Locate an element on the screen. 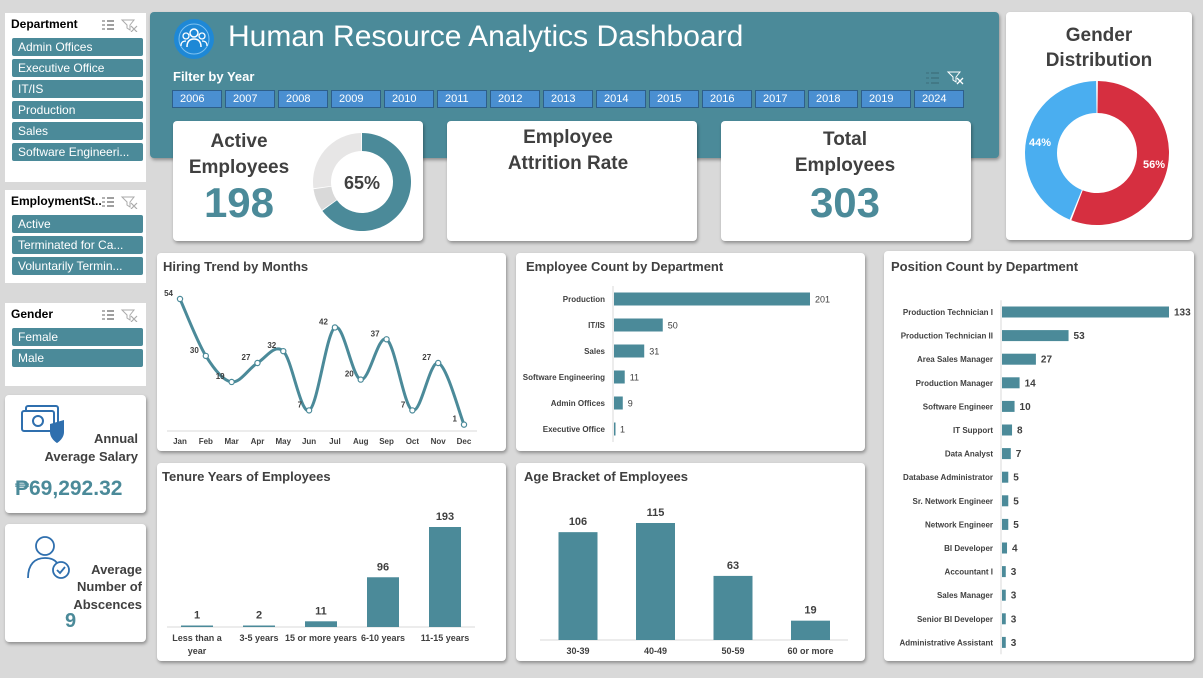 Image resolution: width=1203 pixels, height=678 pixels. hiring-month-label: May is located at coordinates (283, 441).